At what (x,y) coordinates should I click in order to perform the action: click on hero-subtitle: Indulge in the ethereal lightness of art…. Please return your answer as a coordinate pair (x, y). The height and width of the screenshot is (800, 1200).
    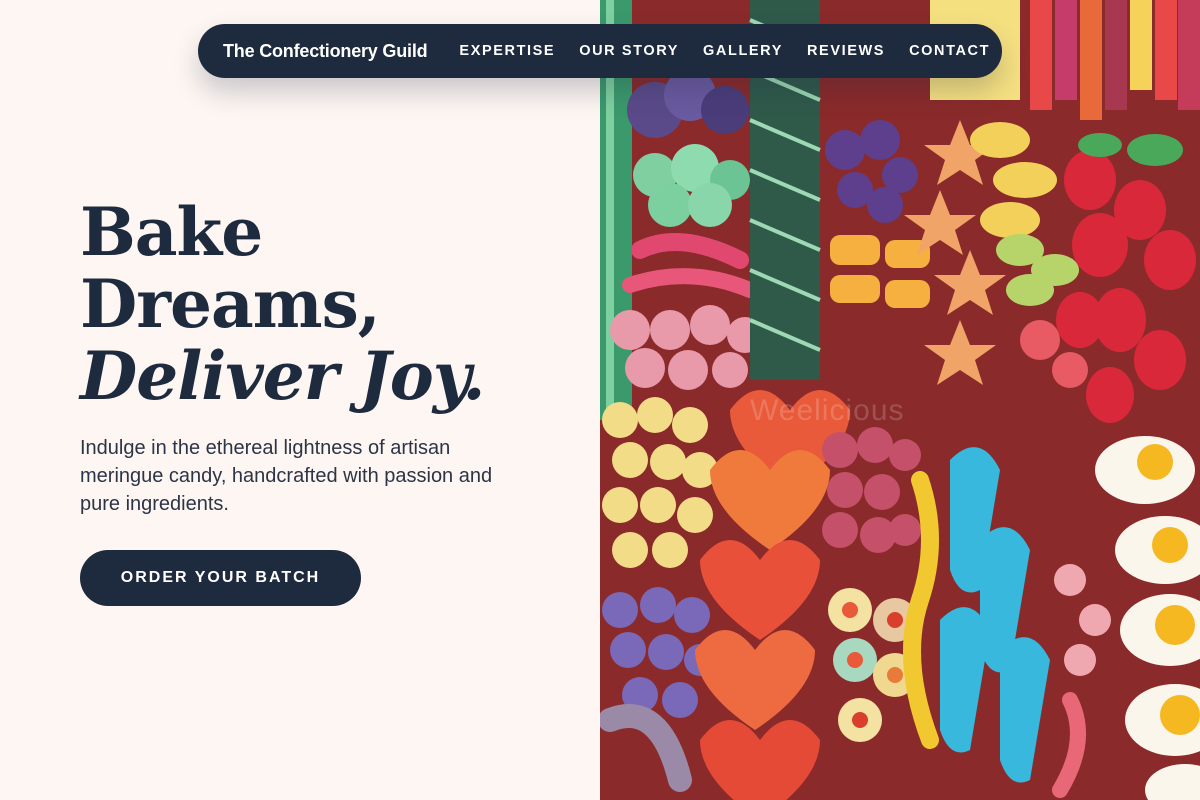
    Looking at the image, I should click on (286, 476).